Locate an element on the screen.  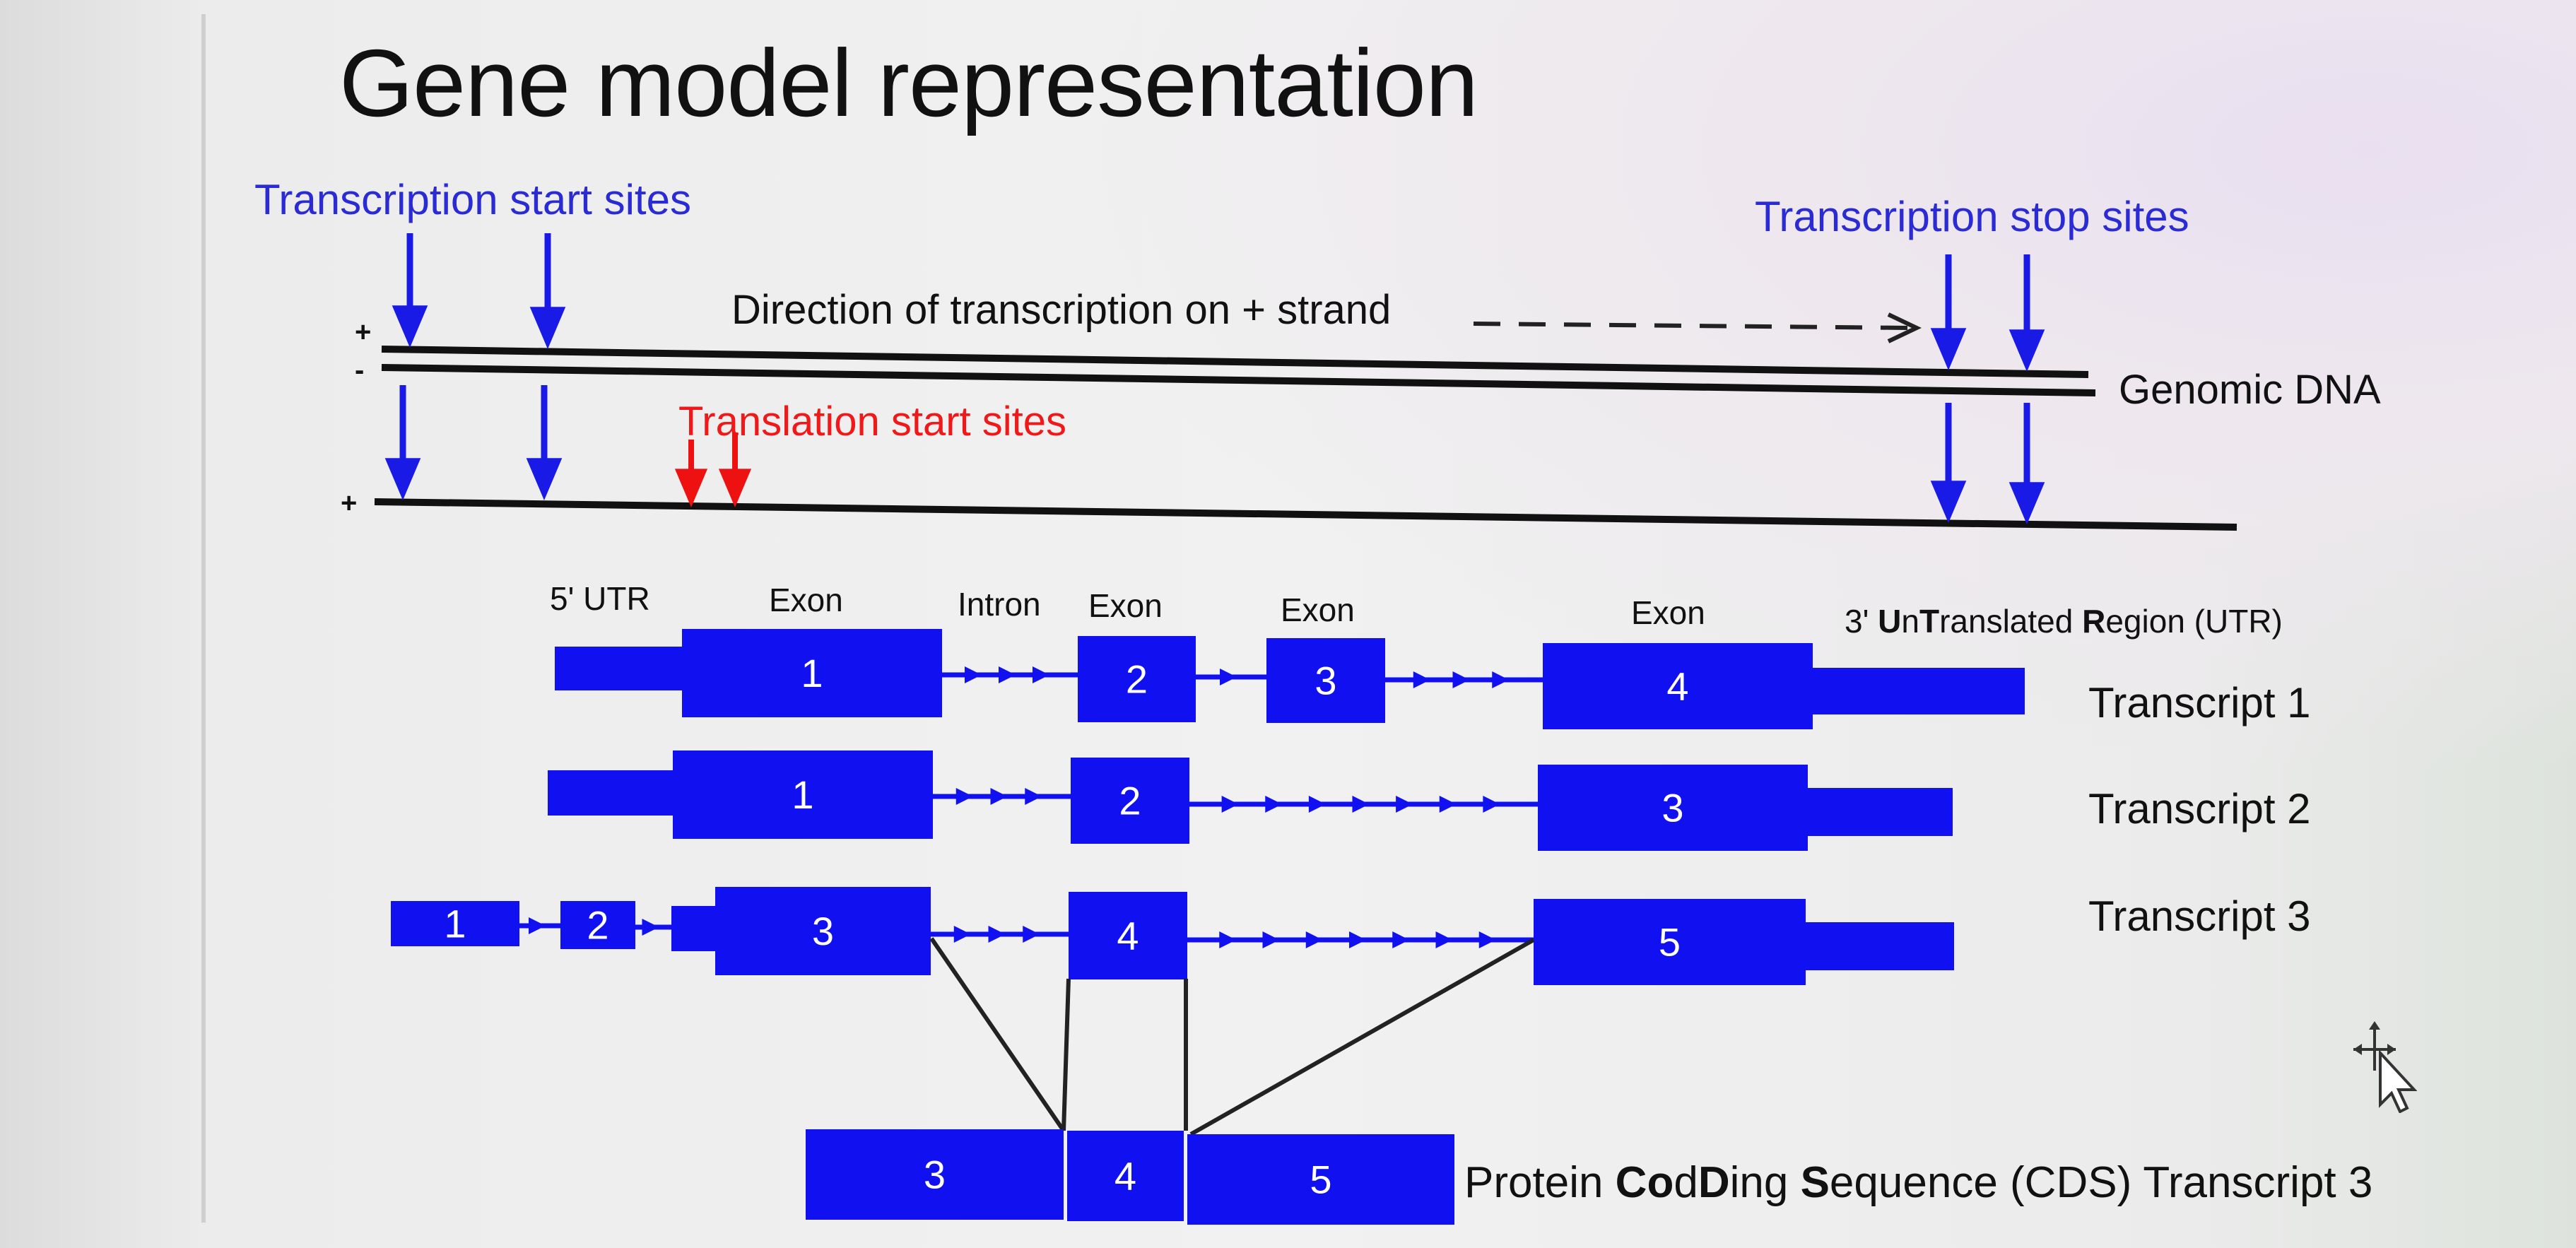
cds-exon-block: 4 is located at coordinates (1125, 1176).